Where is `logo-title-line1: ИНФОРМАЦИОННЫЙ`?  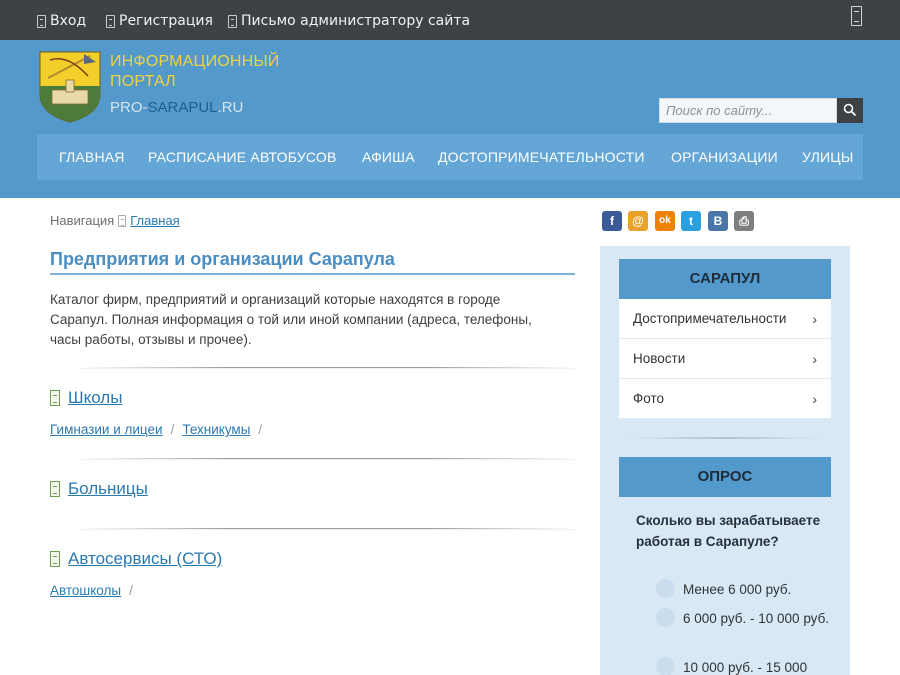 logo-title-line1: ИНФОРМАЦИОННЫЙ is located at coordinates (195, 61).